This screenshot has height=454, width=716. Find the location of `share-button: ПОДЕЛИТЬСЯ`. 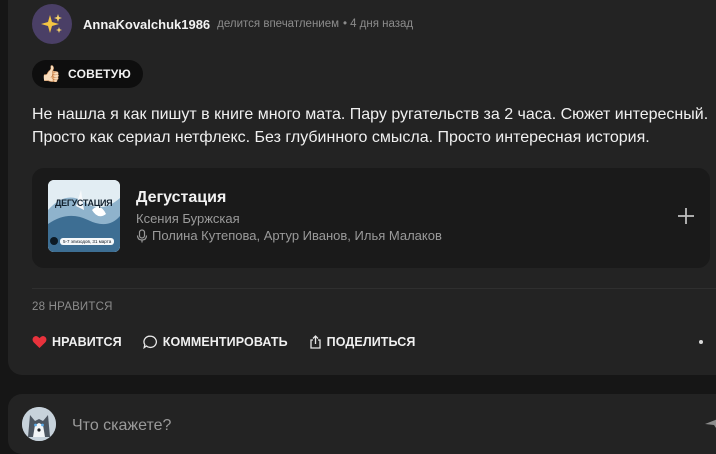

share-button: ПОДЕЛИТЬСЯ is located at coordinates (362, 342).